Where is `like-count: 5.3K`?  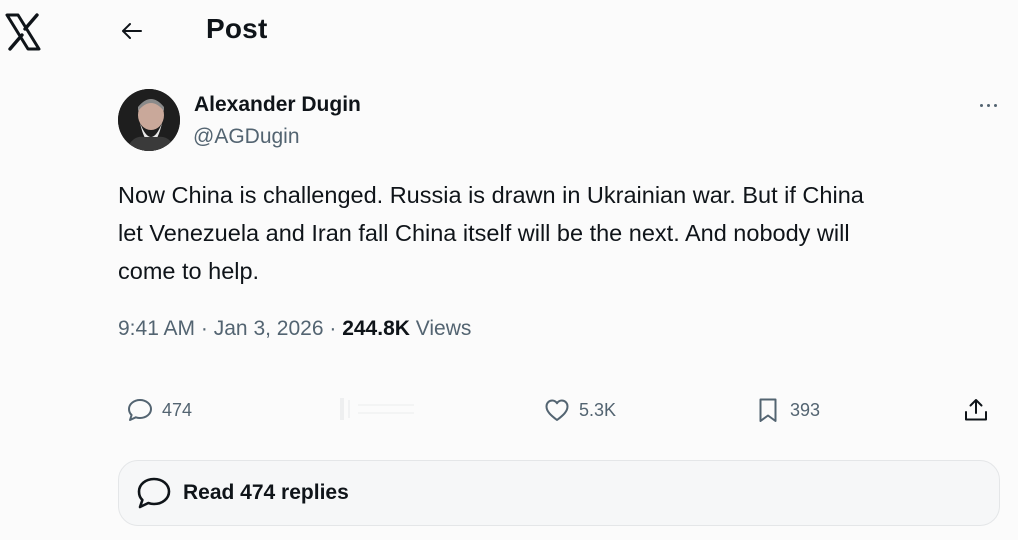 like-count: 5.3K is located at coordinates (598, 409).